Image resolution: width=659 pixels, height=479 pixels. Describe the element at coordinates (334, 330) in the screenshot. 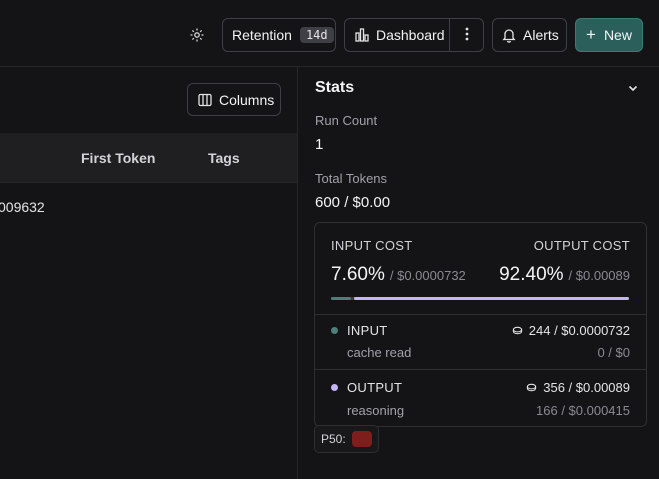

I see `input-dot` at that location.